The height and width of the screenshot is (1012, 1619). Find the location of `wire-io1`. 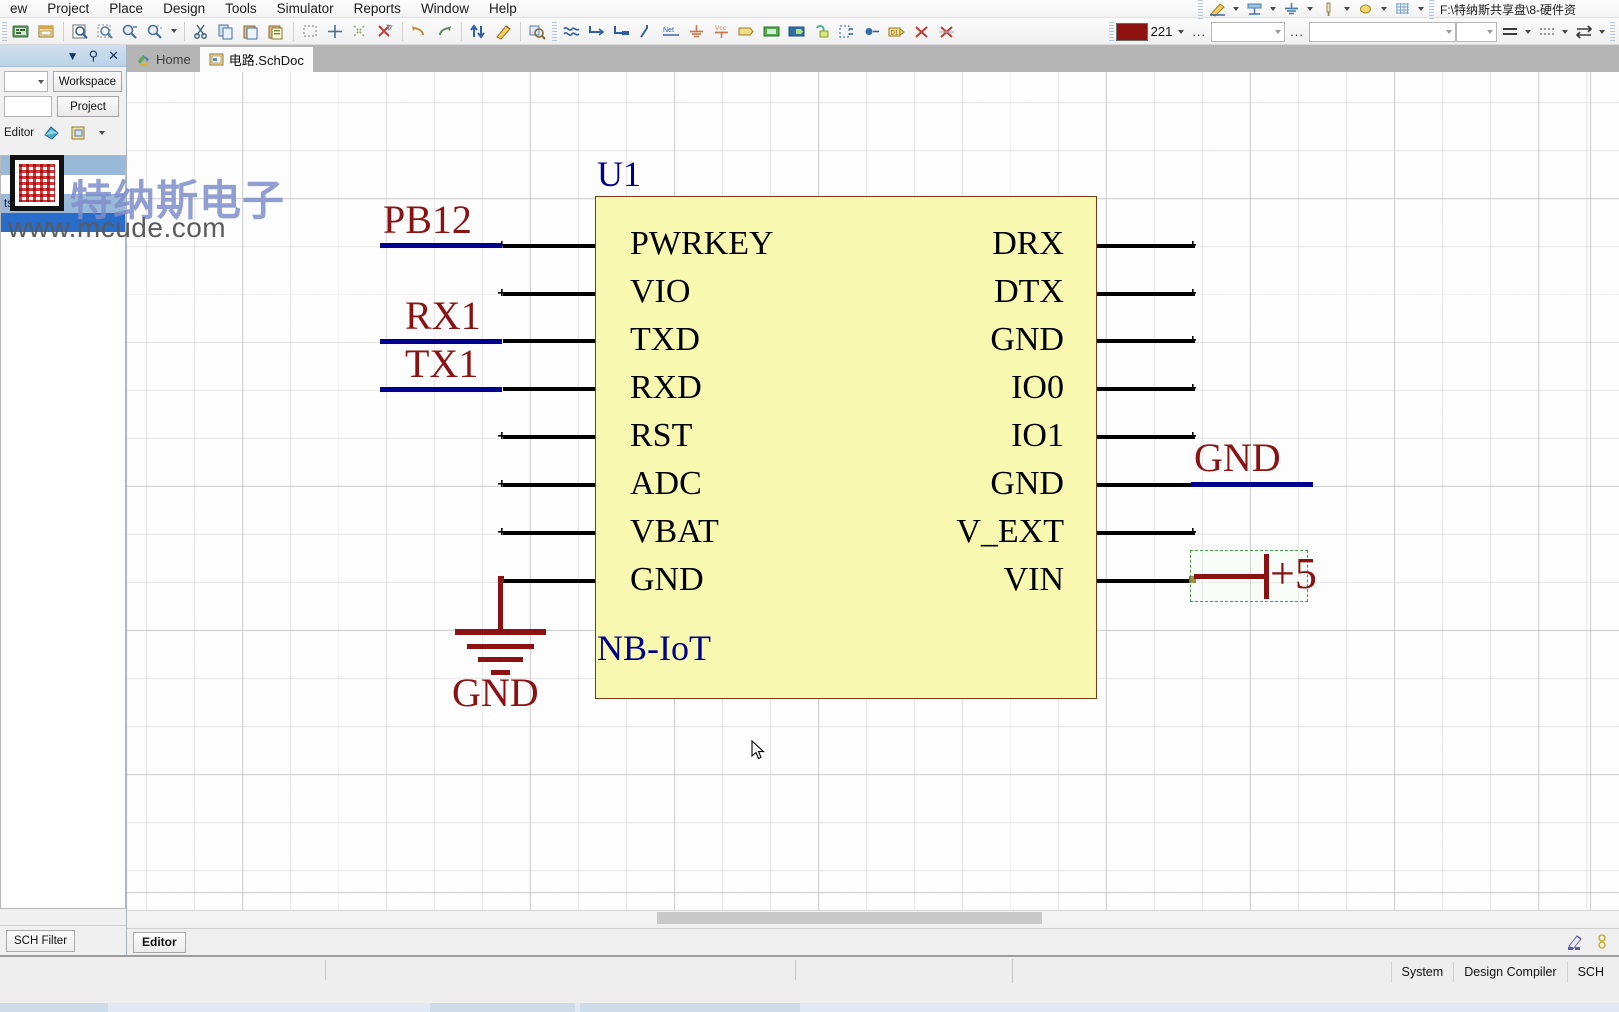

wire-io1 is located at coordinates (1146, 437).